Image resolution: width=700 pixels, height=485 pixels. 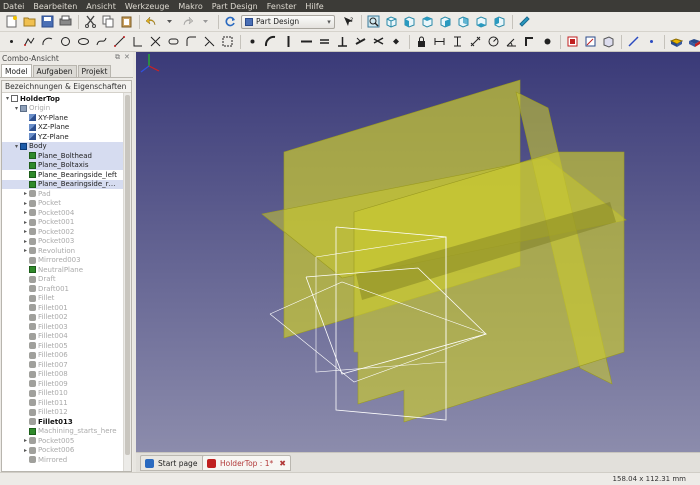 I want to click on refresh-icon, so click(x=230, y=21).